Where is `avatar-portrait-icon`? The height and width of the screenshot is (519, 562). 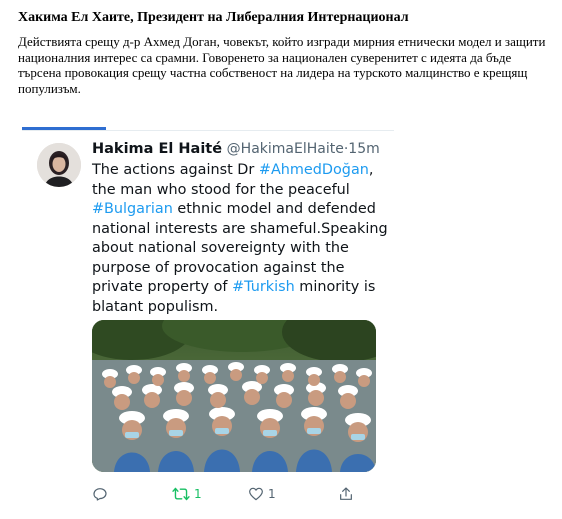
avatar-portrait-icon is located at coordinates (59, 165).